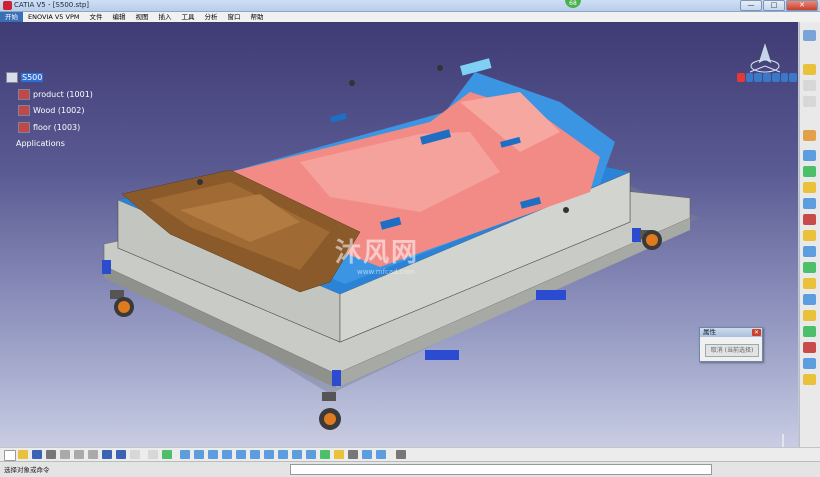 The height and width of the screenshot is (477, 820). Describe the element at coordinates (353, 454) in the screenshot. I see `shading-icon` at that location.